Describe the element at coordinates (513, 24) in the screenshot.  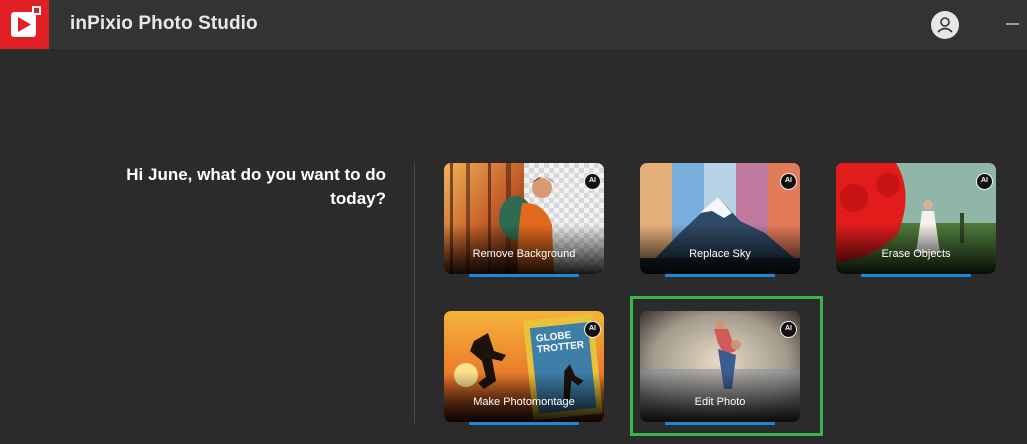
I see `title-bar: inPixio Photo Studio` at that location.